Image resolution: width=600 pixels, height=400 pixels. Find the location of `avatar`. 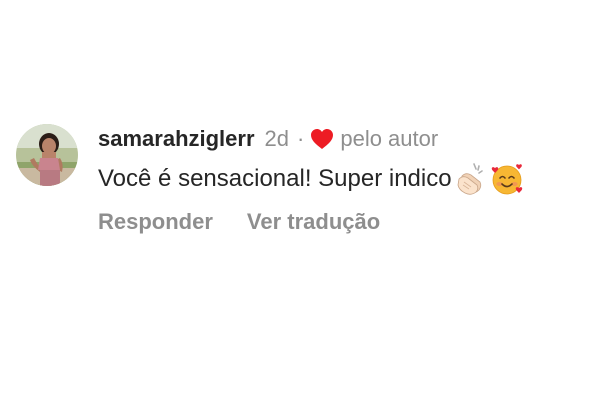

avatar is located at coordinates (47, 155).